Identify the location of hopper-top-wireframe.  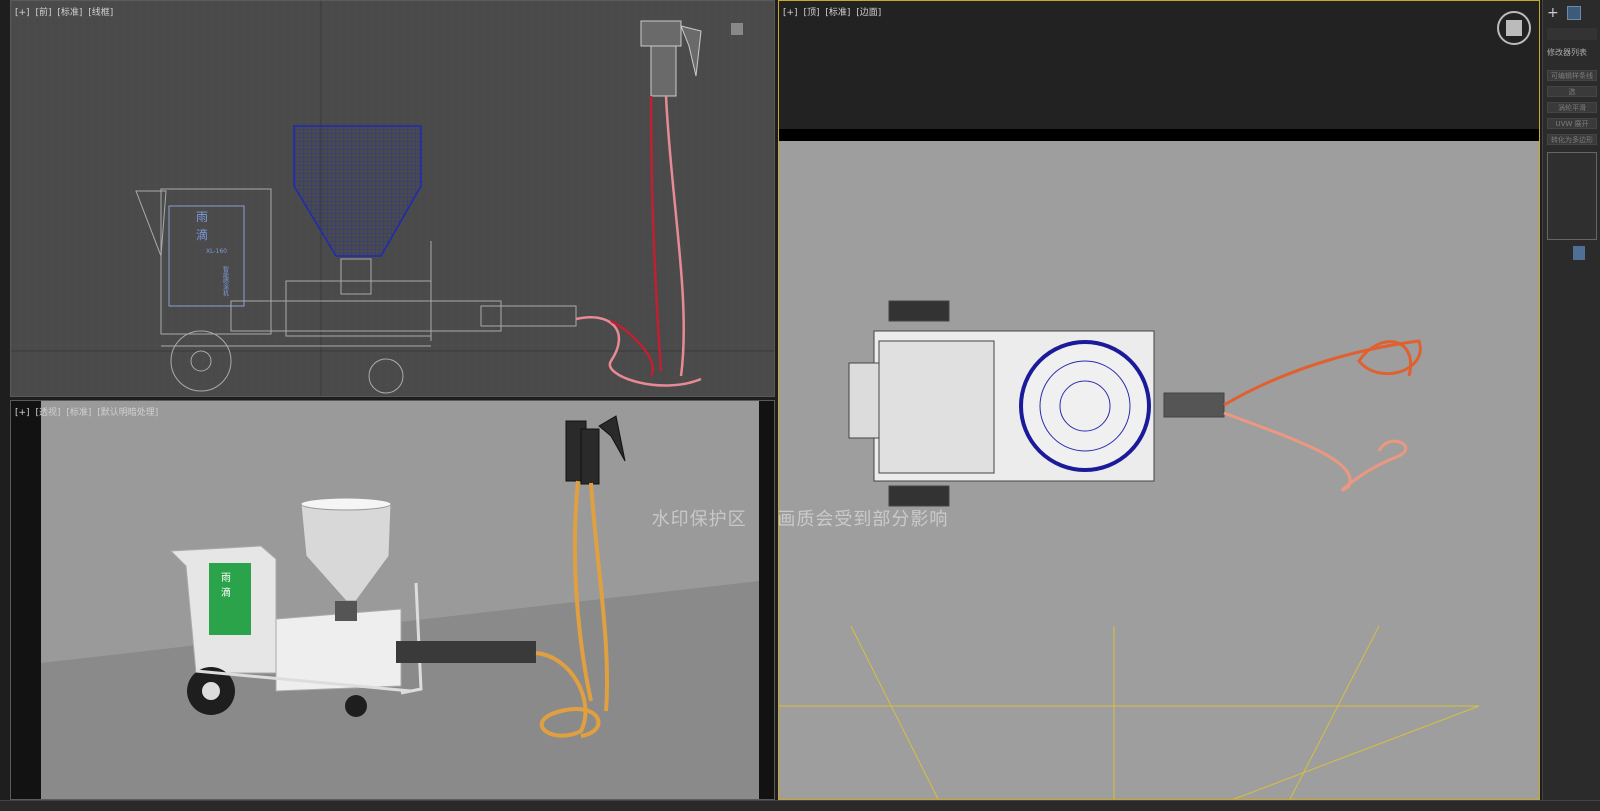
(1085, 406).